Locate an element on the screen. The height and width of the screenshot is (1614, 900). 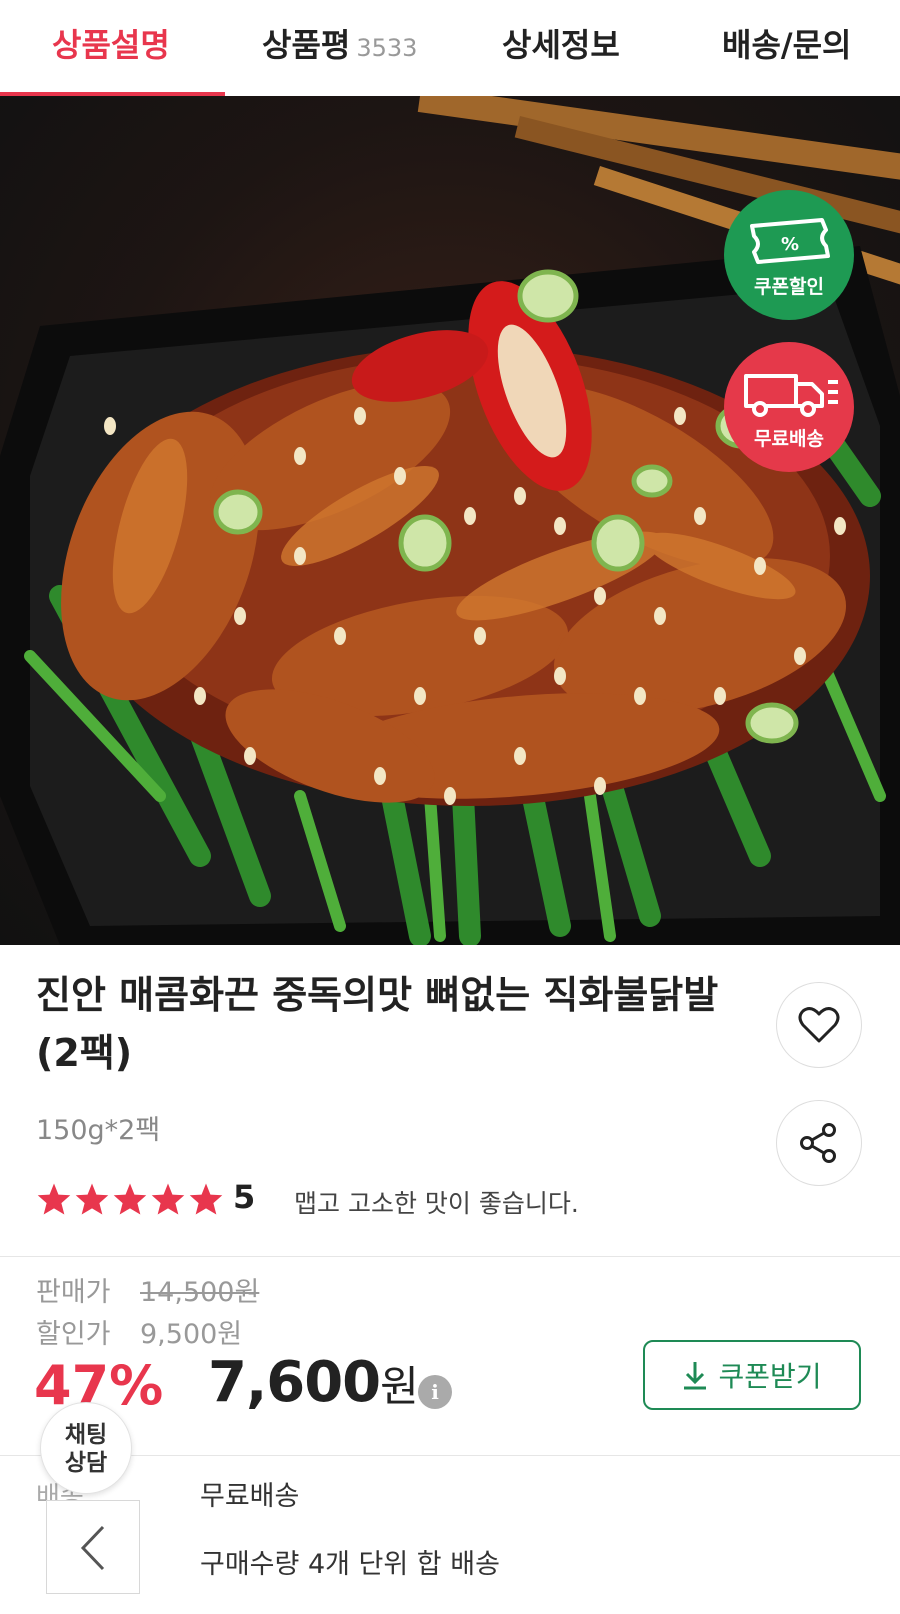
tab-shipping-inquiry: 배송/문의 is located at coordinates (786, 48).